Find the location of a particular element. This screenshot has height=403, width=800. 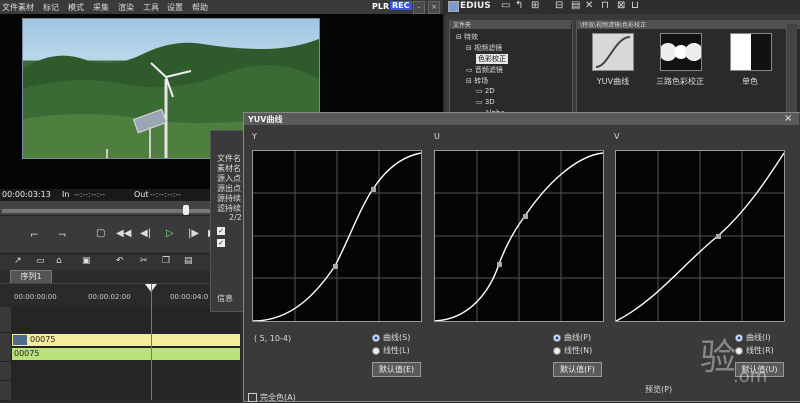

effect-label-three-way: 三路色彩校正 is located at coordinates (680, 81).